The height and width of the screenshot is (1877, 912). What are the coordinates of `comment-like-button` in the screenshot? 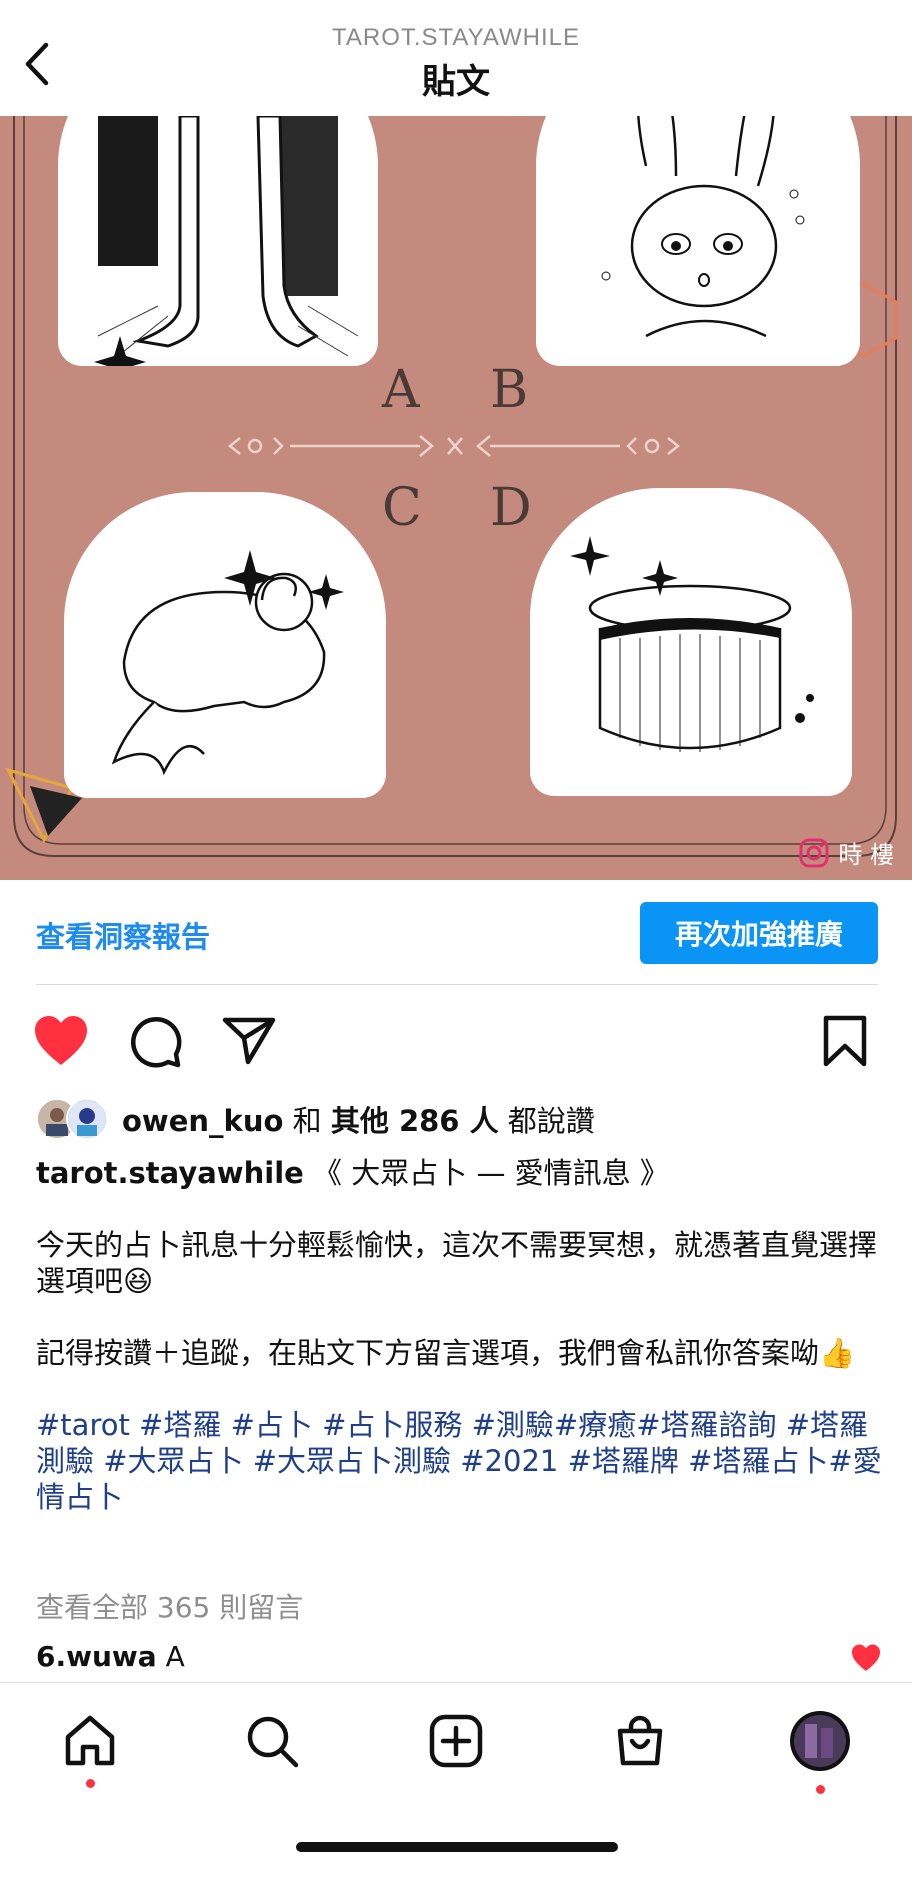 It's located at (866, 1658).